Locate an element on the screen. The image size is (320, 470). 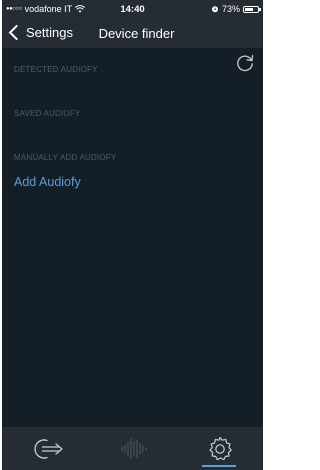
settings-gear-icon is located at coordinates (220, 448).